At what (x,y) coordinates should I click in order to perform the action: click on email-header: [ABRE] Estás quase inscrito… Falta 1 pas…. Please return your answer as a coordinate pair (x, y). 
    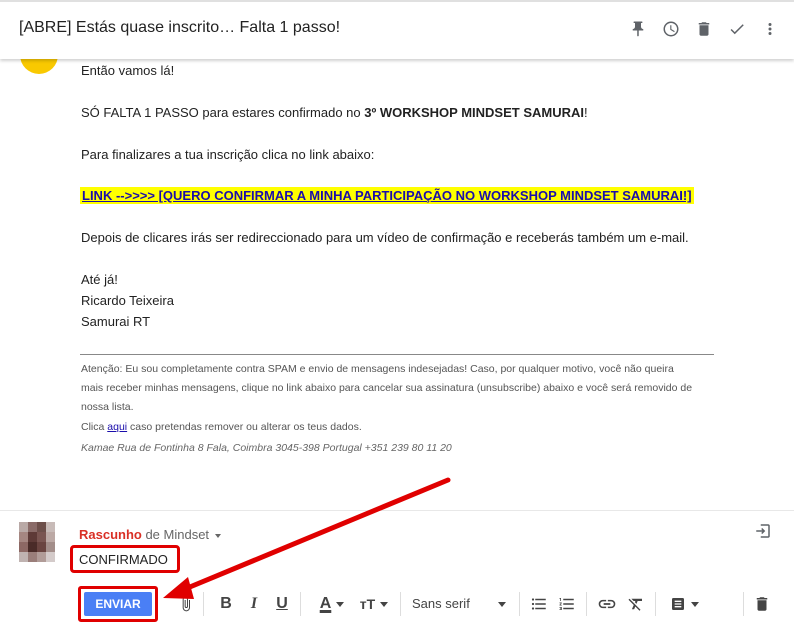
    Looking at the image, I should click on (397, 29).